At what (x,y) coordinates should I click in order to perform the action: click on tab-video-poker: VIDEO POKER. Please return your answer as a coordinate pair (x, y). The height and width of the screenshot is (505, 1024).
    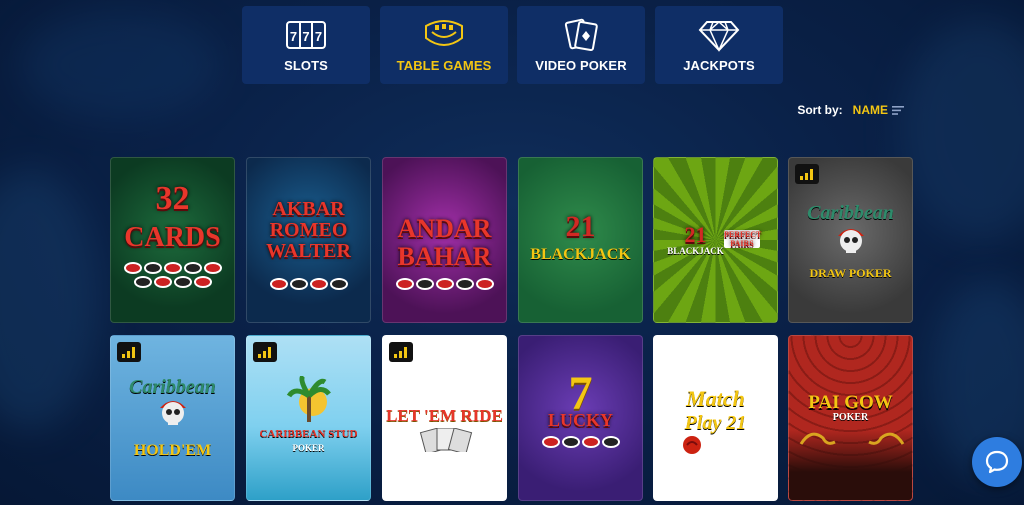
    Looking at the image, I should click on (581, 45).